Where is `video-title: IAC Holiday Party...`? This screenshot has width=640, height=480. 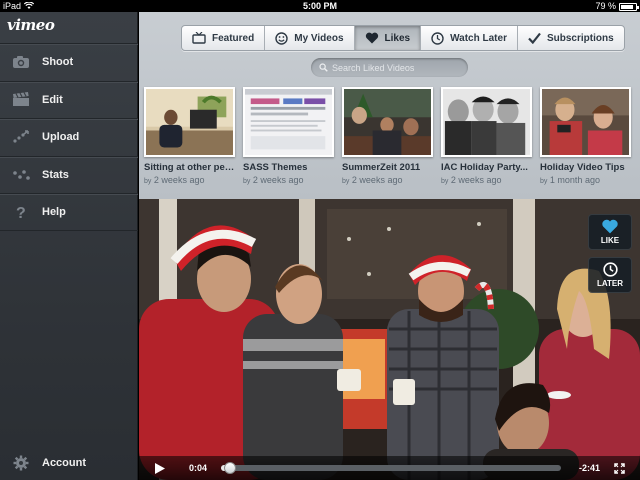
video-title: IAC Holiday Party... is located at coordinates (486, 167).